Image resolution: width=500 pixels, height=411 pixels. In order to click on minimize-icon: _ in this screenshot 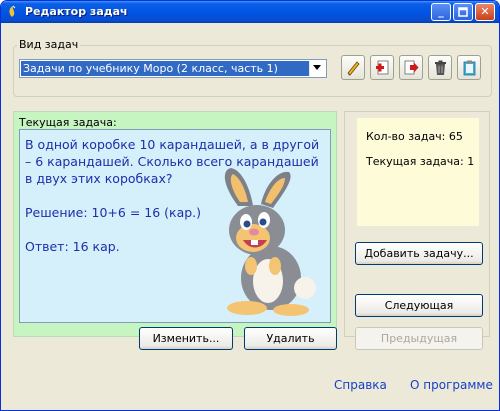, I will do `click(441, 11)`.